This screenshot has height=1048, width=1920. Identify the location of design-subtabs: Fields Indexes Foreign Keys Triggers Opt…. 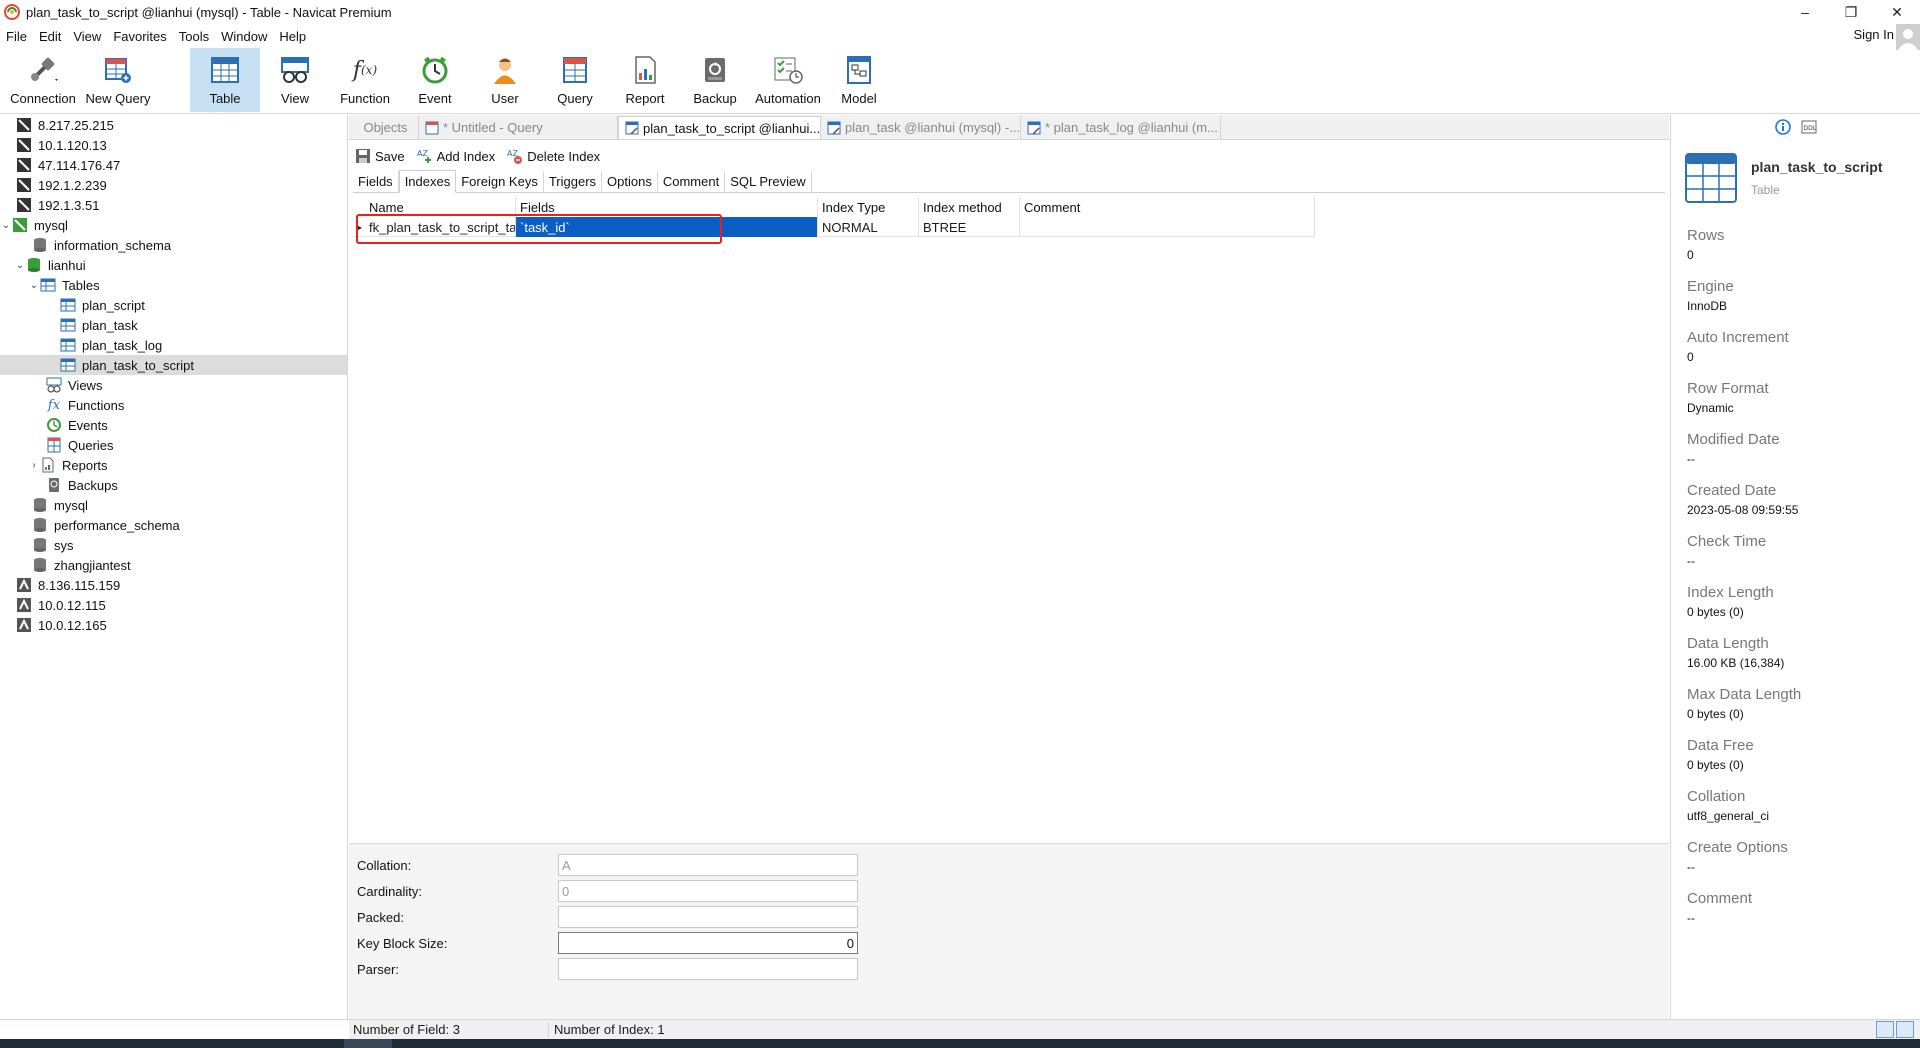
(1009, 181).